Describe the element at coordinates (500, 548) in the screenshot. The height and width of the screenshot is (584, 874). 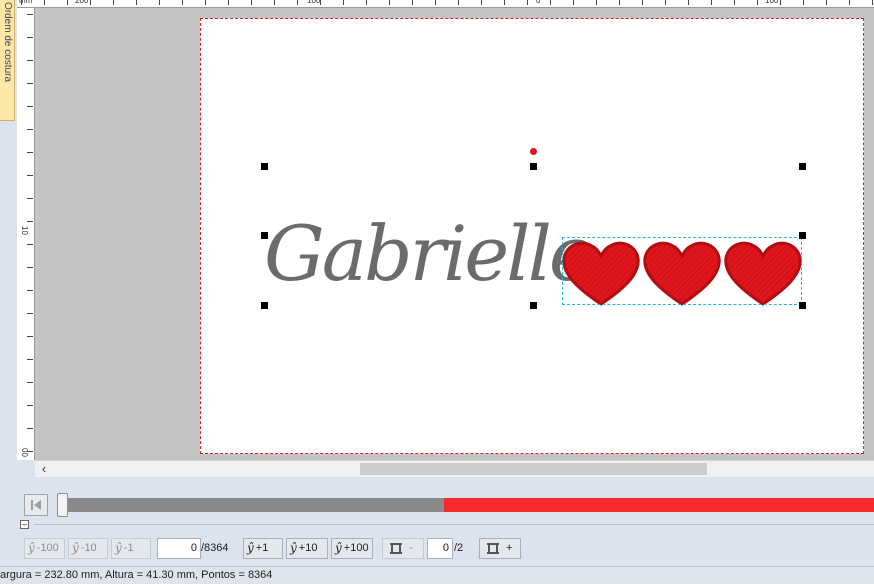
I see `next-hoop-button: +` at that location.